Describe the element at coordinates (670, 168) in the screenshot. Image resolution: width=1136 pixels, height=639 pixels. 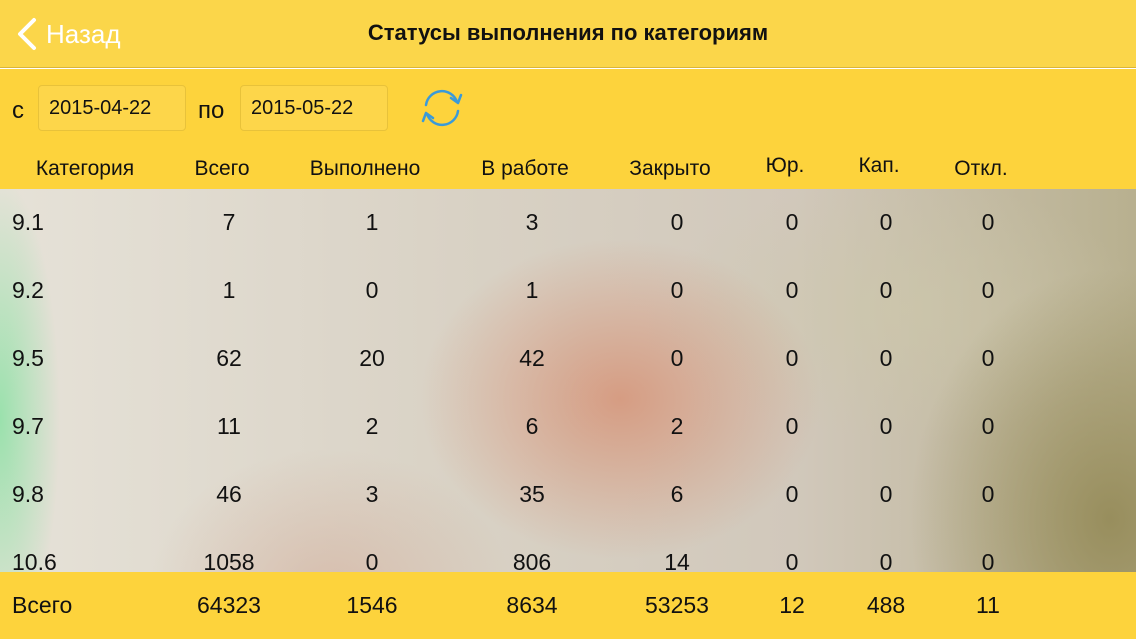
I see `header-closed: Закрыто` at that location.